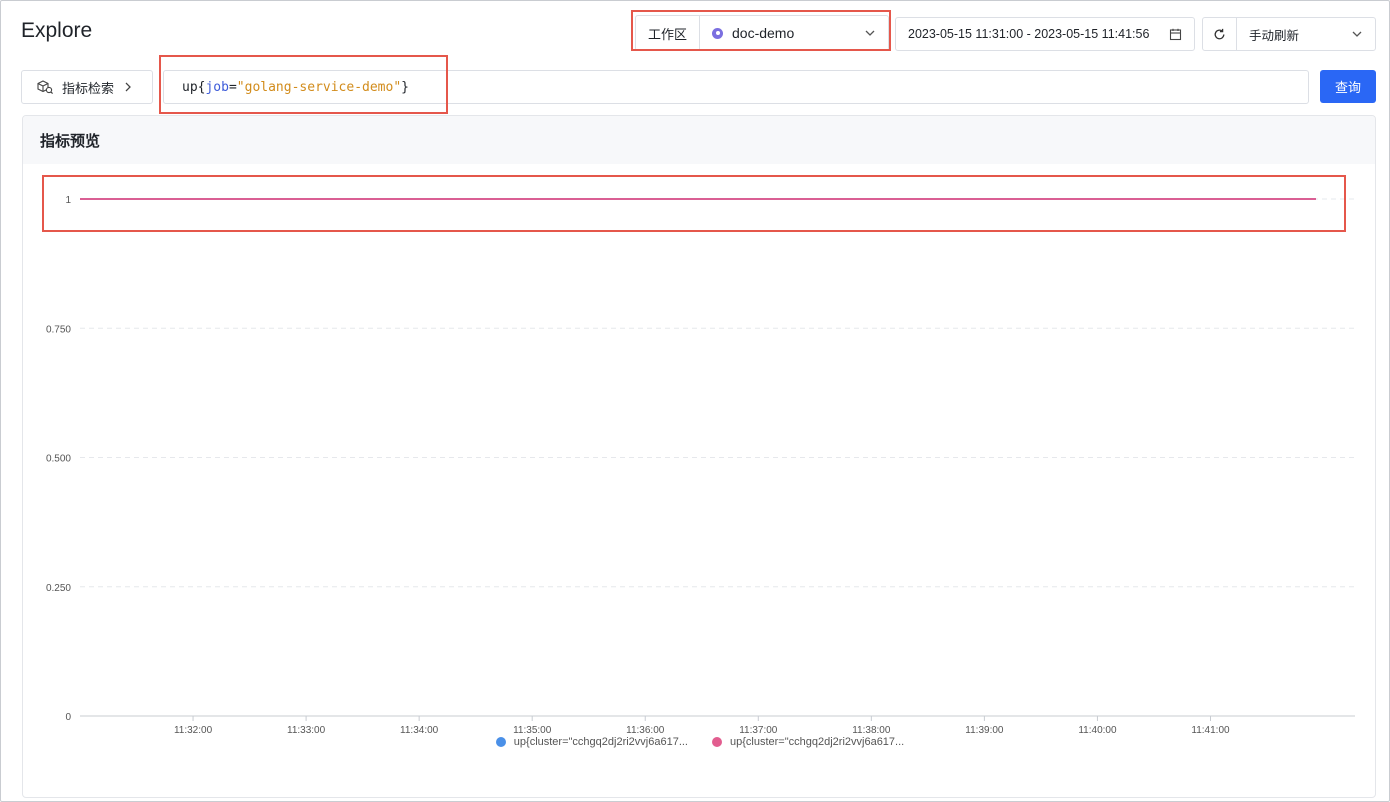  I want to click on refresh-mode-value: 手动刷新, so click(1274, 35).